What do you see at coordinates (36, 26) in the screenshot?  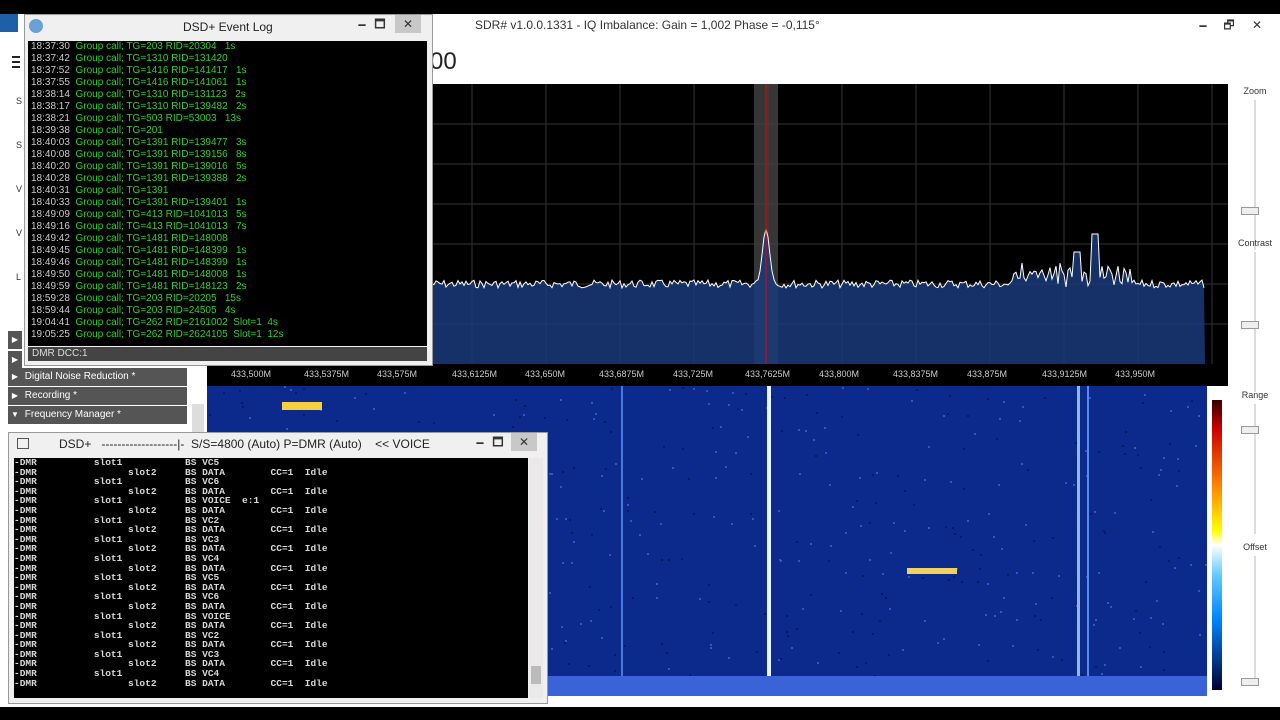 I see `app-icon` at bounding box center [36, 26].